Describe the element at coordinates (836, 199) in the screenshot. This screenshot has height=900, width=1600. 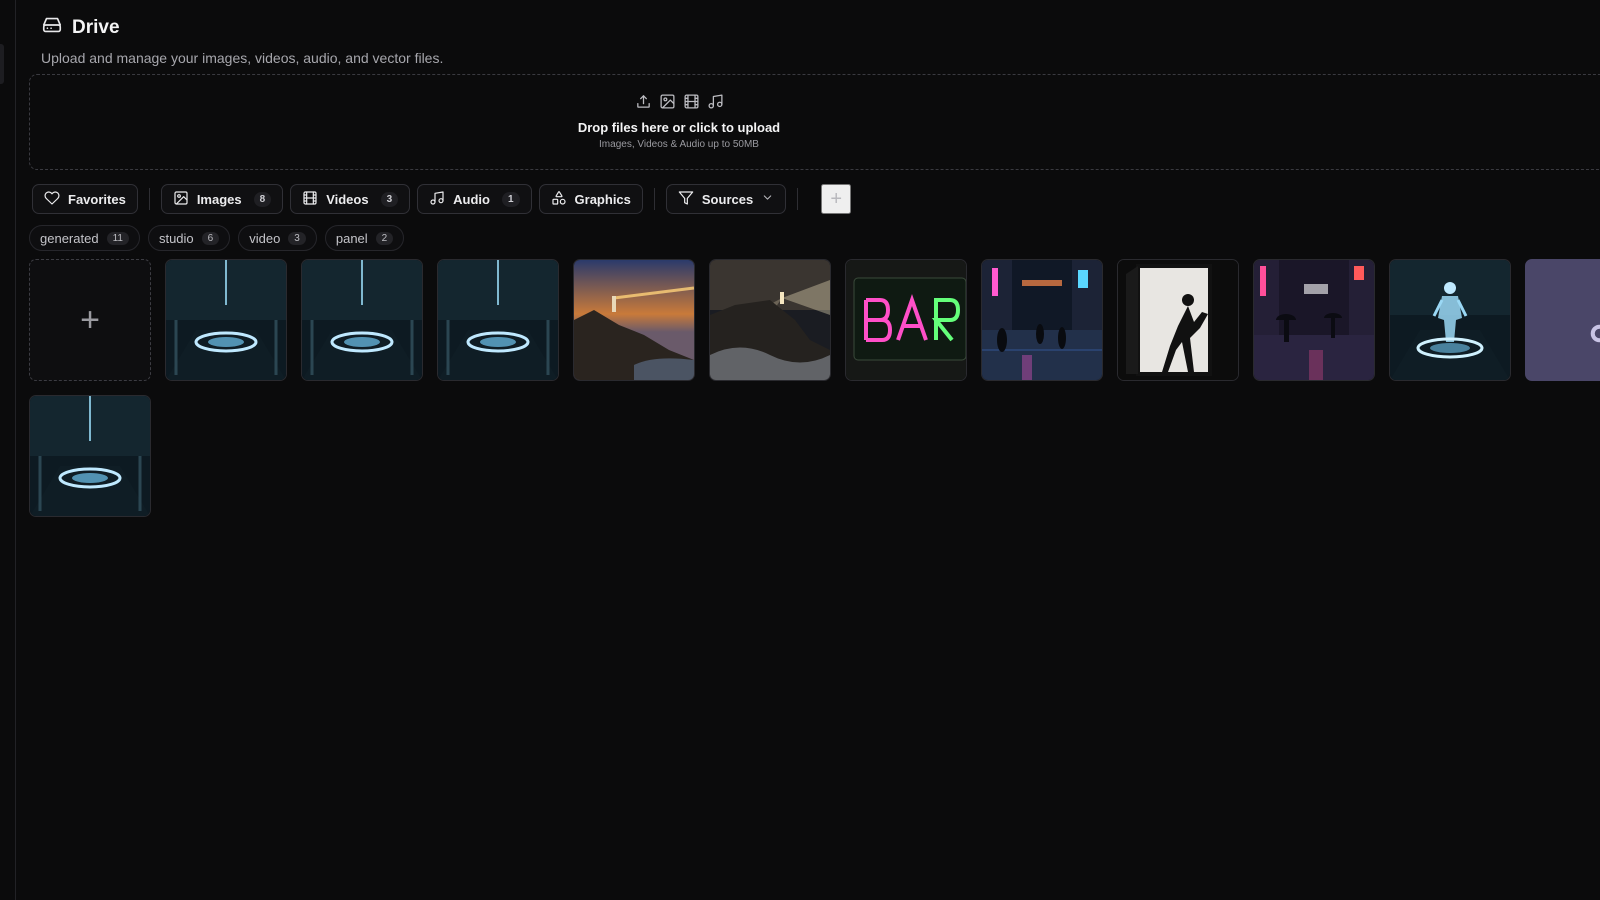
I see `add-filter-button: +` at that location.